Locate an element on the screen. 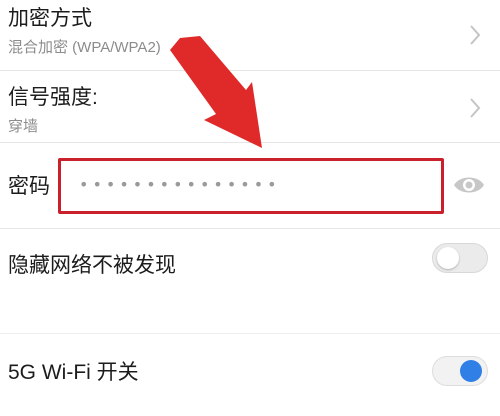 The height and width of the screenshot is (416, 500). hidden-network-toggle is located at coordinates (460, 258).